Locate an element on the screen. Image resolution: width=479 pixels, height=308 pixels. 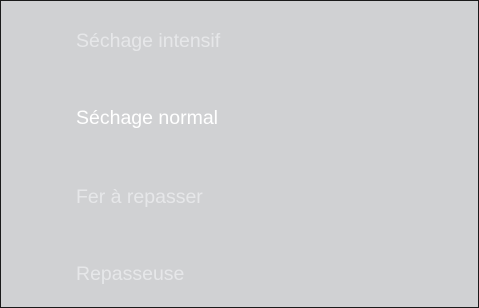
menu-item-sechage-intensif: Séchage intensif is located at coordinates (148, 41).